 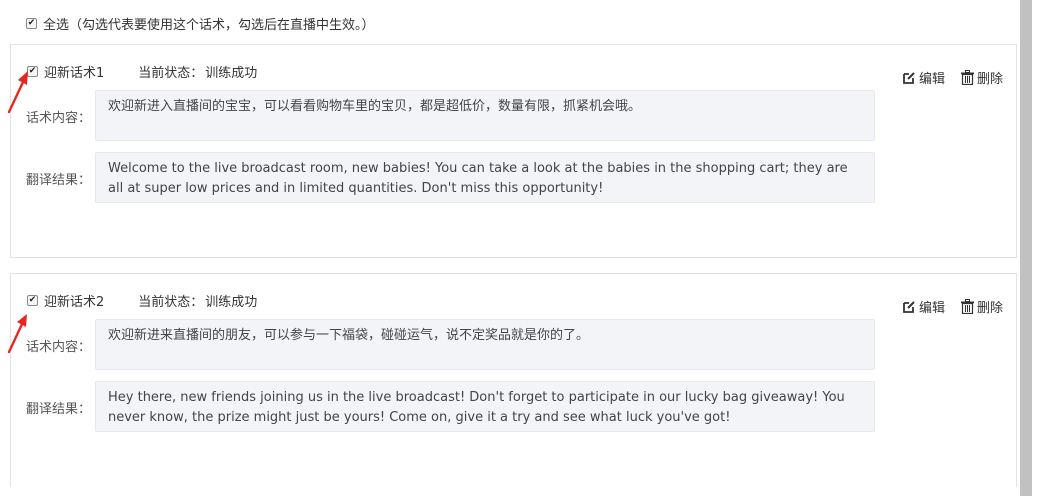 What do you see at coordinates (74, 302) in the screenshot?
I see `script-name: 迎新话术2` at bounding box center [74, 302].